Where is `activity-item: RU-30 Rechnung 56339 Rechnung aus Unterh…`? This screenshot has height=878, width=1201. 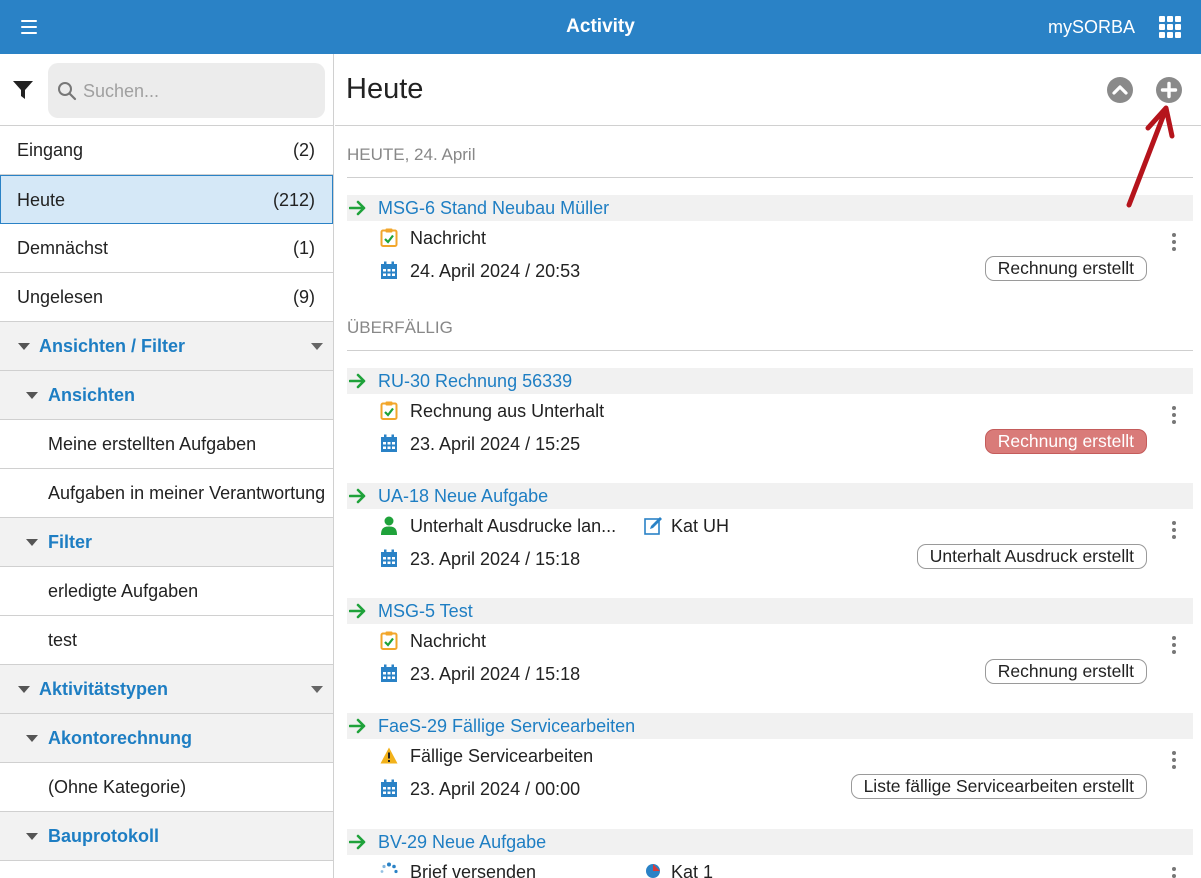
activity-item: RU-30 Rechnung 56339 Rechnung aus Unterh… is located at coordinates (770, 414).